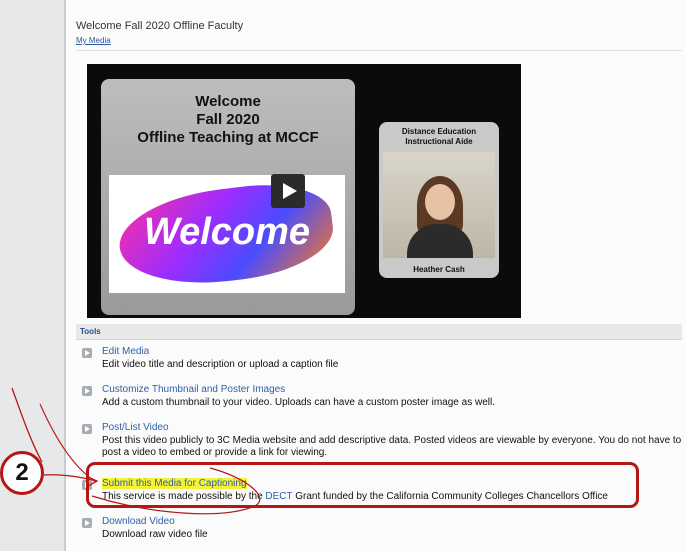 This screenshot has height=551, width=686. I want to click on header-divider, so click(379, 50).